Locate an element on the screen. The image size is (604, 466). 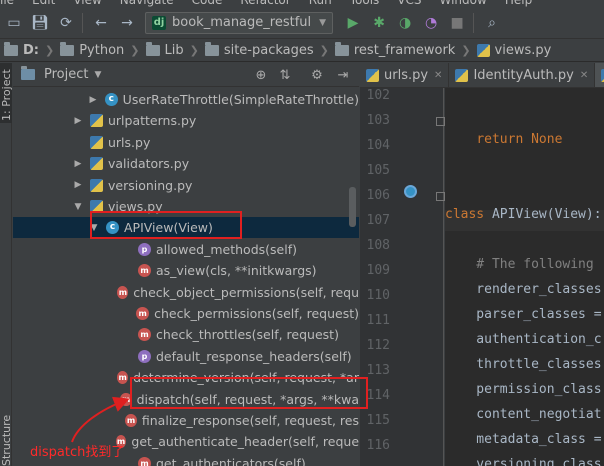
menu-item-edit: Edit is located at coordinates (43, 3).